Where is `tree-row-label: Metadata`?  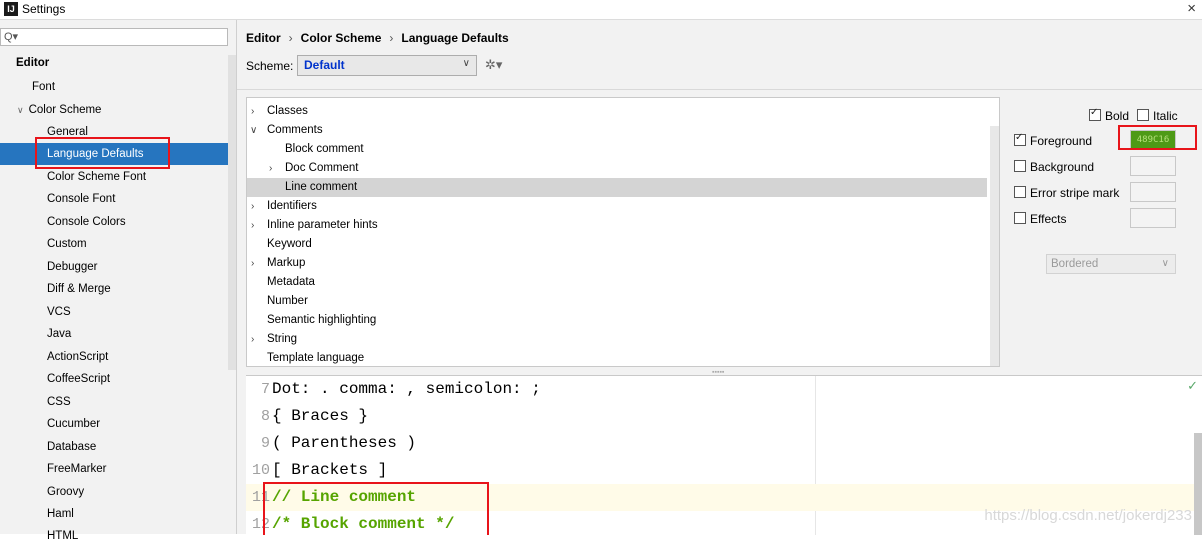
tree-row-label: Metadata is located at coordinates (291, 282).